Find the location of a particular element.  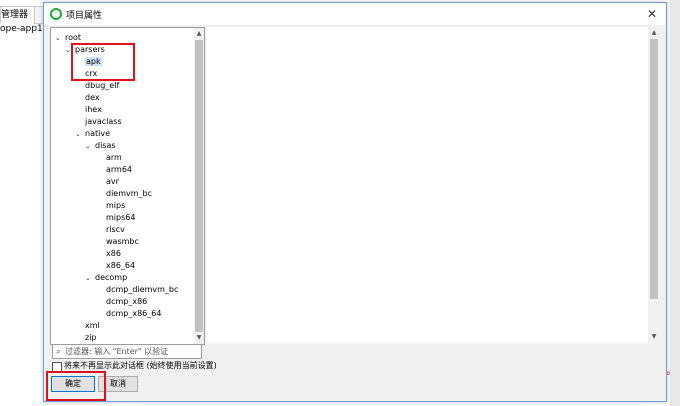

tree-node-arm: arm is located at coordinates (114, 158).